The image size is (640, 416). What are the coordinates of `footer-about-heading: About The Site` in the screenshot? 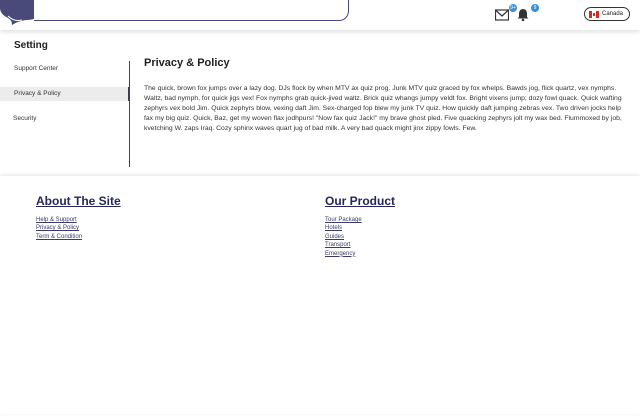 It's located at (78, 201).